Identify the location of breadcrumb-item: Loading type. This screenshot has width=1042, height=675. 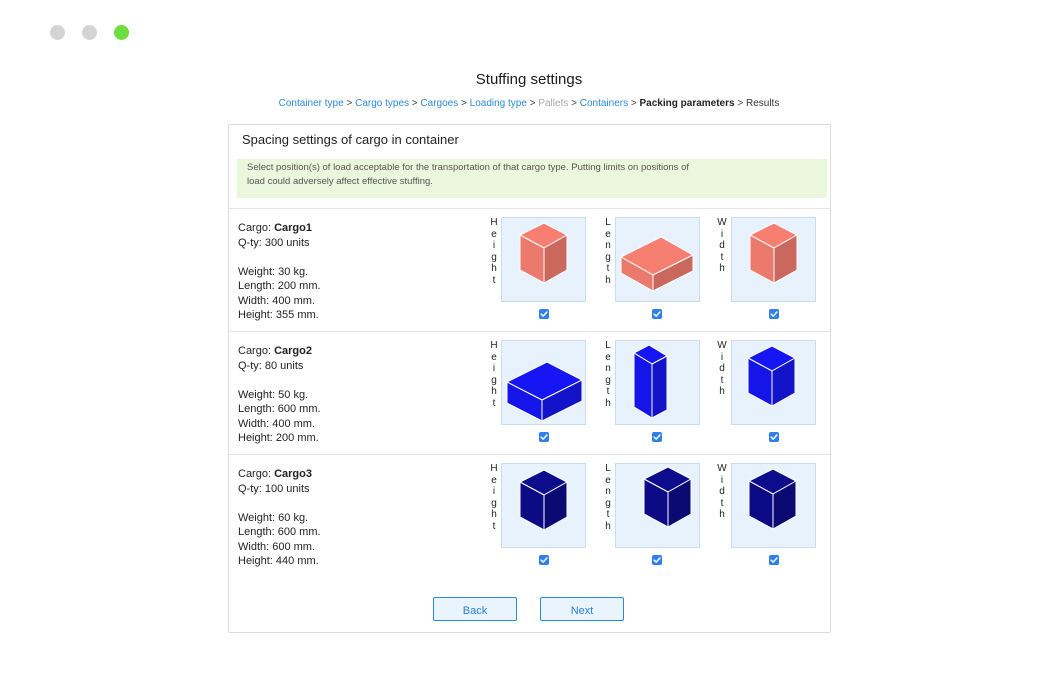
(498, 103).